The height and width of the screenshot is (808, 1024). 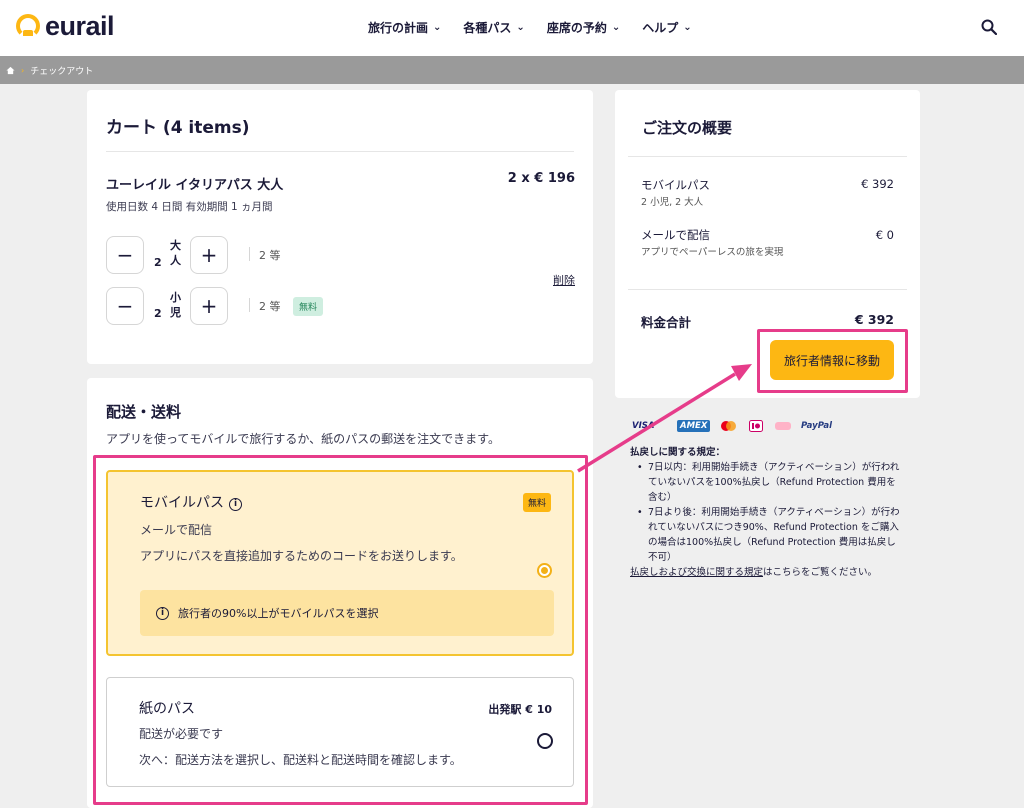 I want to click on paper-pass-line2: 次へ：配送方法を選択し、配送料と配送時間を確認します。, so click(x=300, y=760).